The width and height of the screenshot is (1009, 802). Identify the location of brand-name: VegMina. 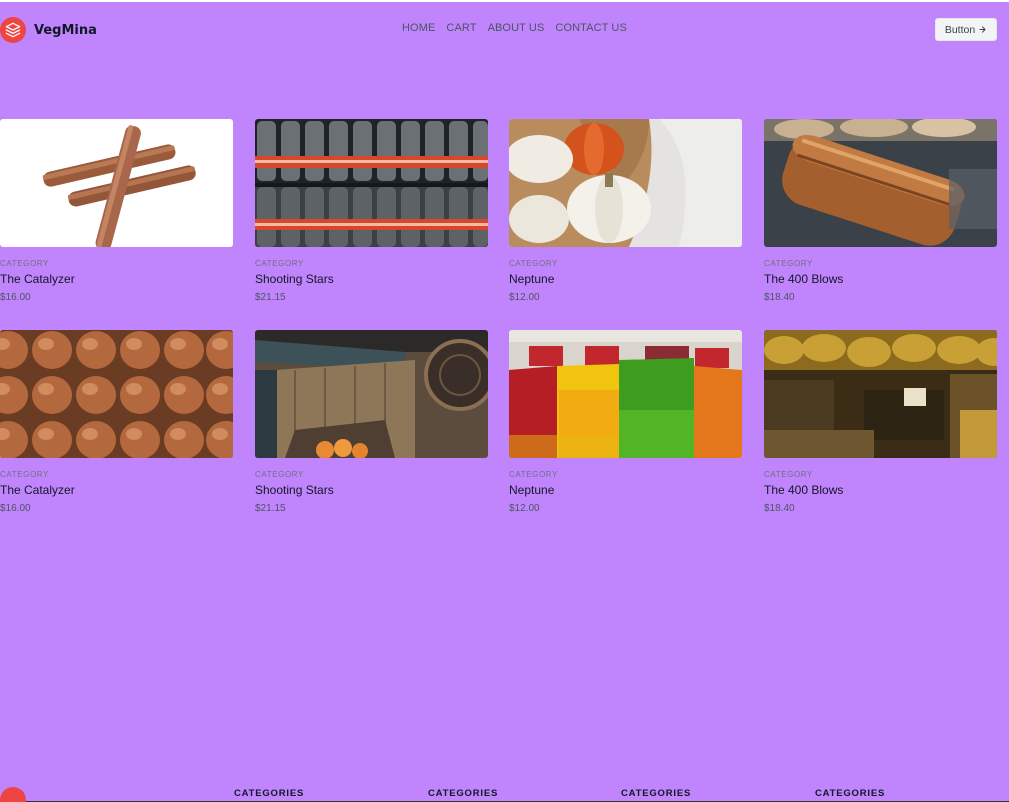
(65, 30).